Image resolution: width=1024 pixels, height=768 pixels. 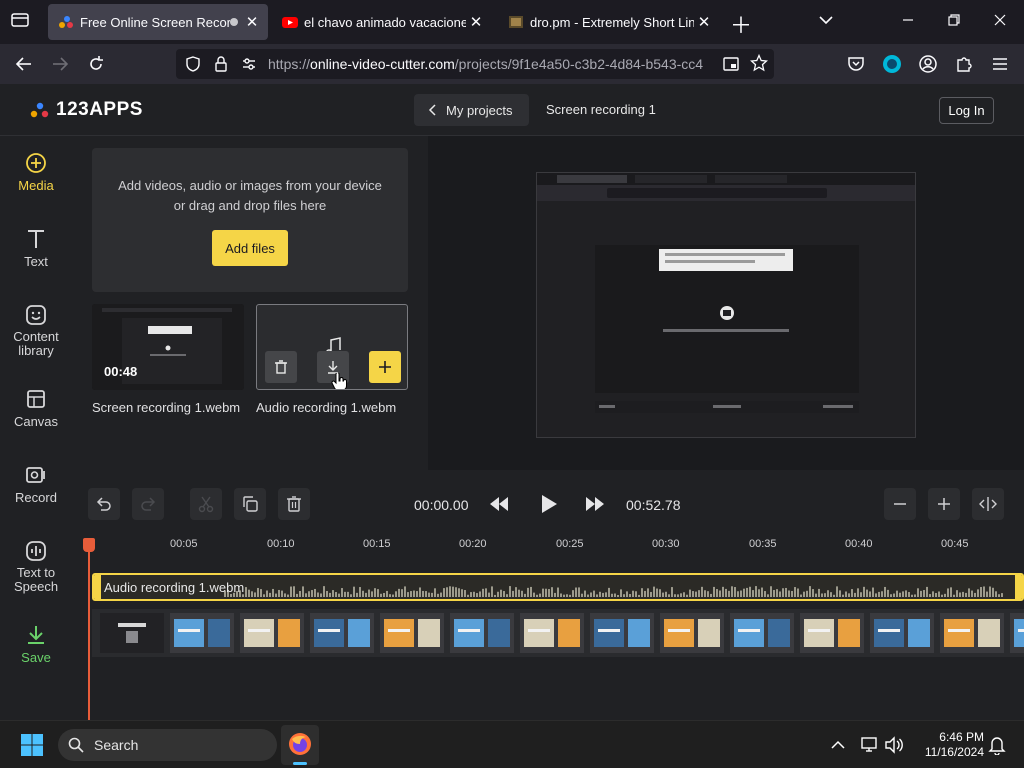 I want to click on playhead-handle, so click(x=89, y=545).